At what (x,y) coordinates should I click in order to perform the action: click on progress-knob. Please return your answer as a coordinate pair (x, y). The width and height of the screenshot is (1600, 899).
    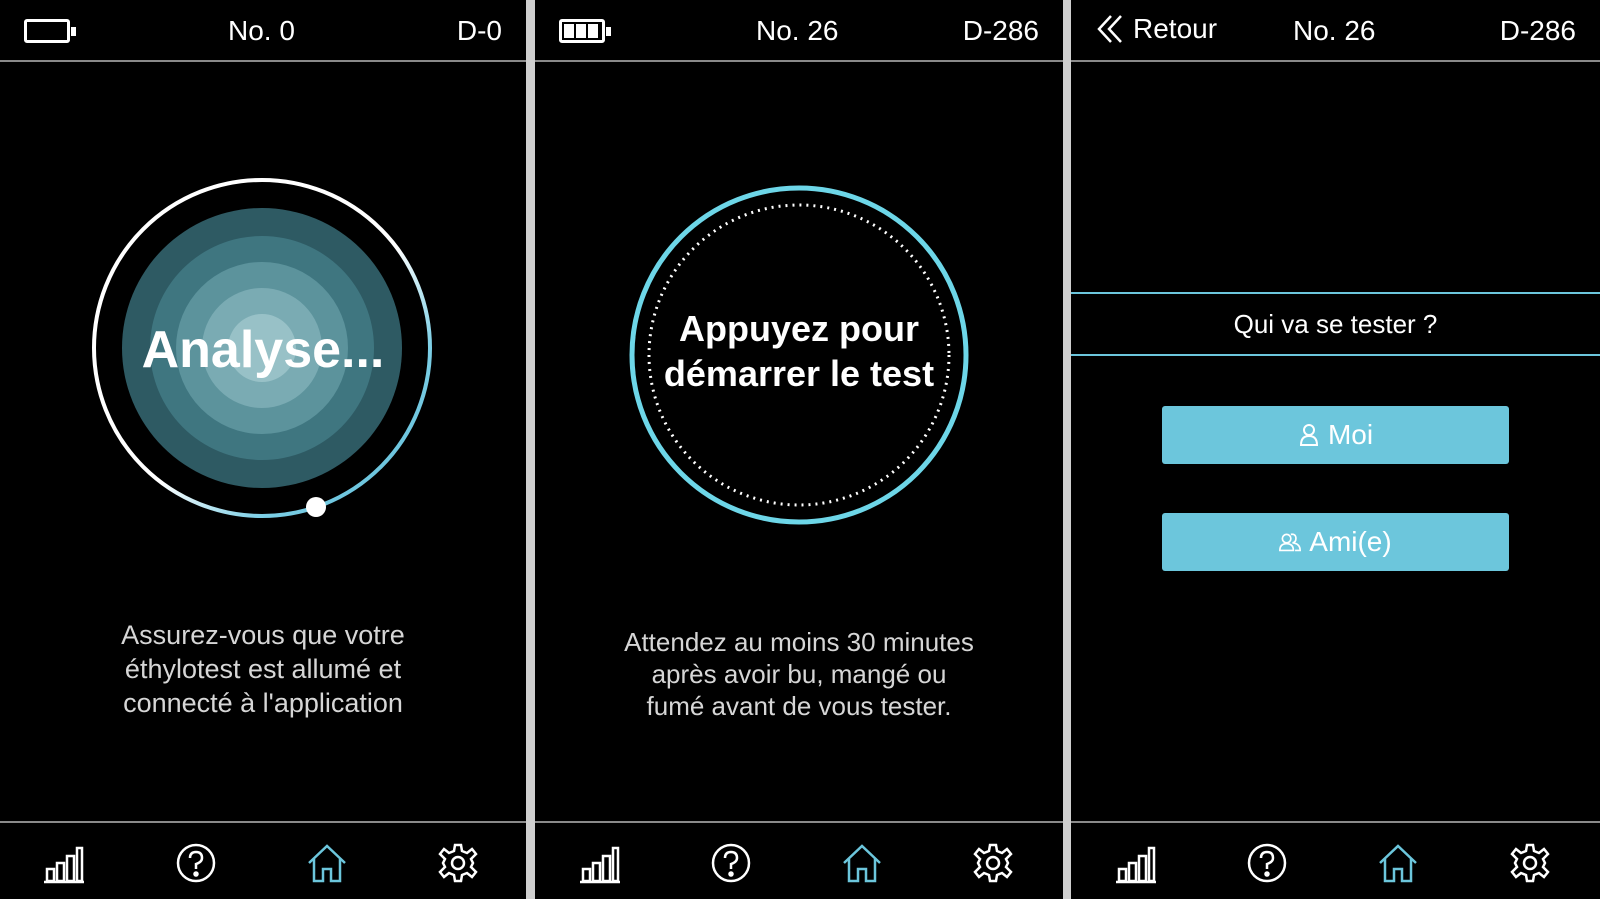
    Looking at the image, I should click on (316, 507).